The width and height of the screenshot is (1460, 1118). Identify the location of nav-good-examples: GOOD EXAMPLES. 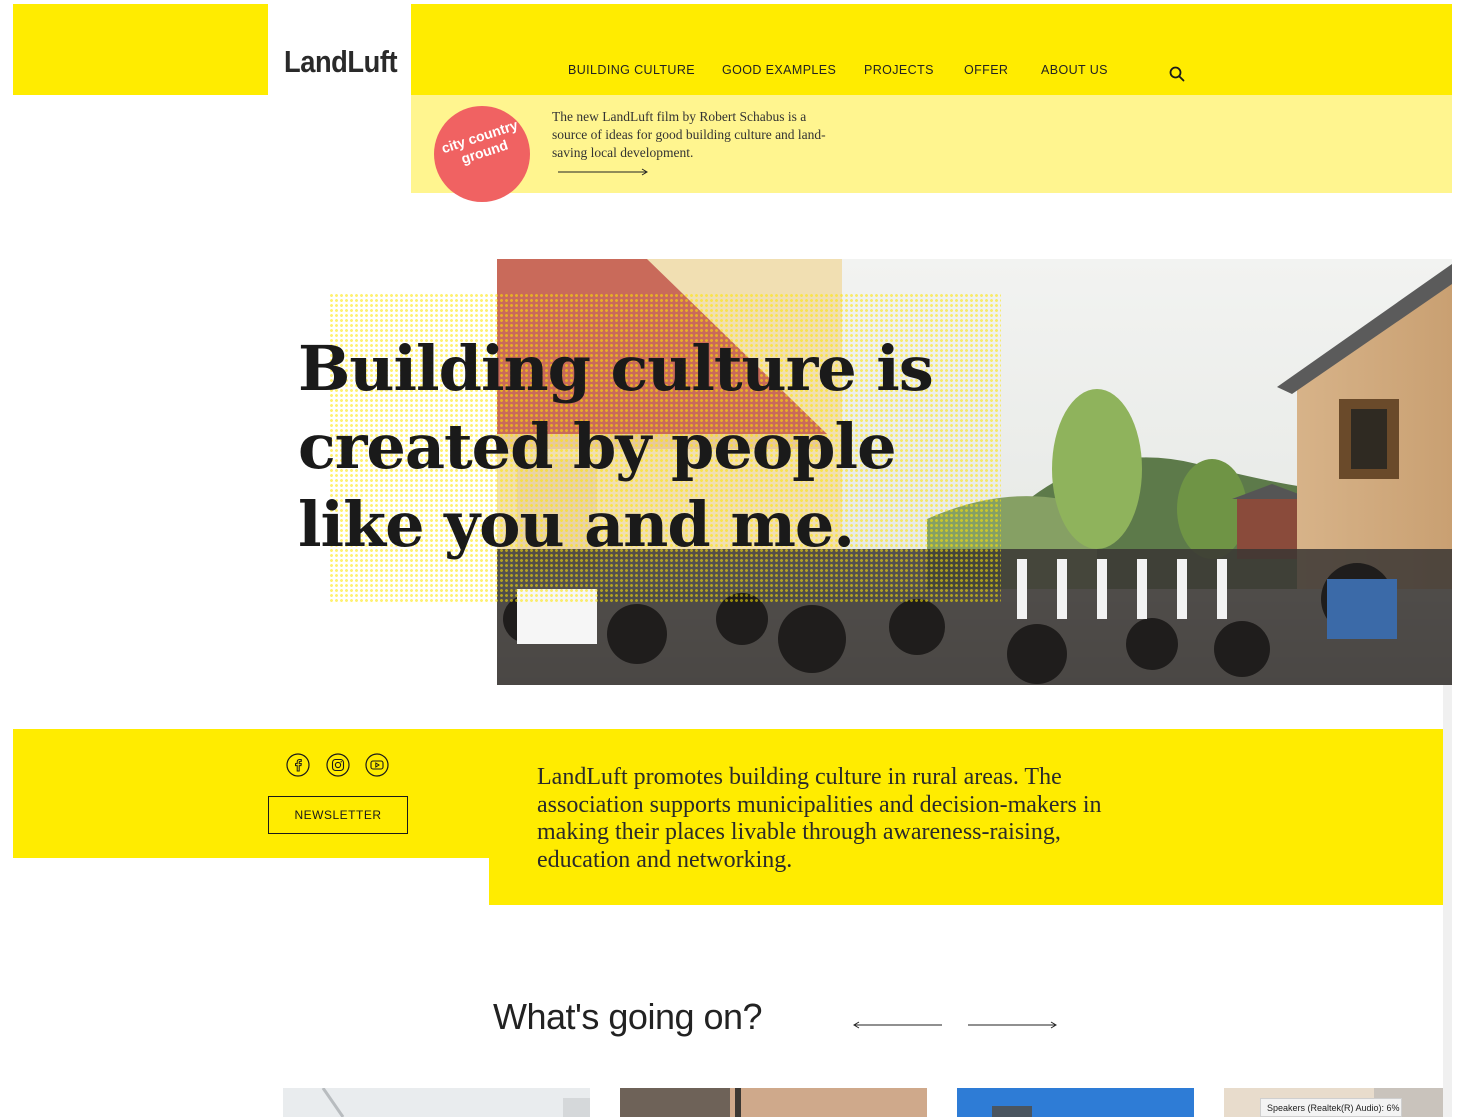
(779, 70).